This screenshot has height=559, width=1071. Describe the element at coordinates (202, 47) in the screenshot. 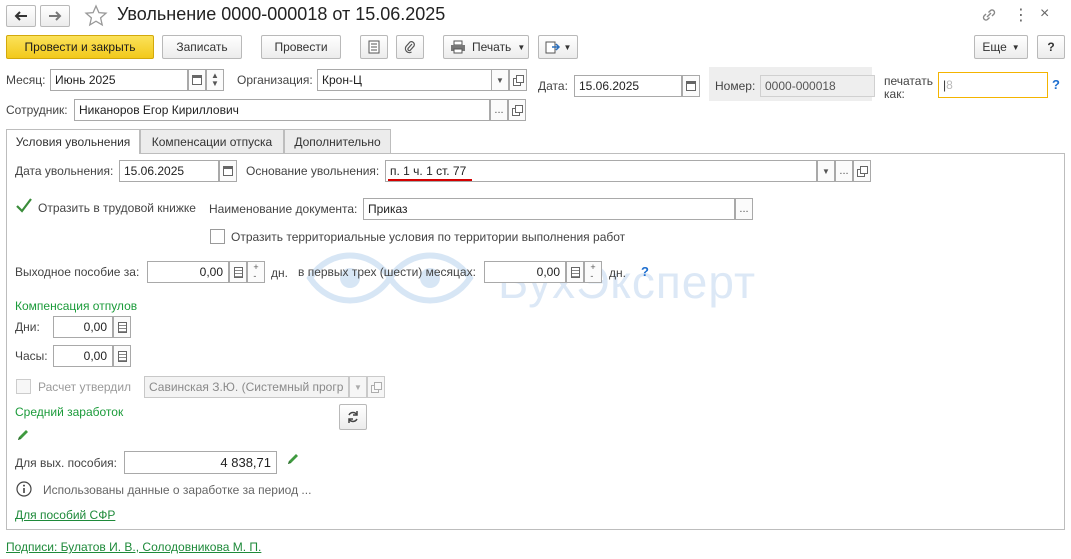

I see `save-button: Записать` at that location.